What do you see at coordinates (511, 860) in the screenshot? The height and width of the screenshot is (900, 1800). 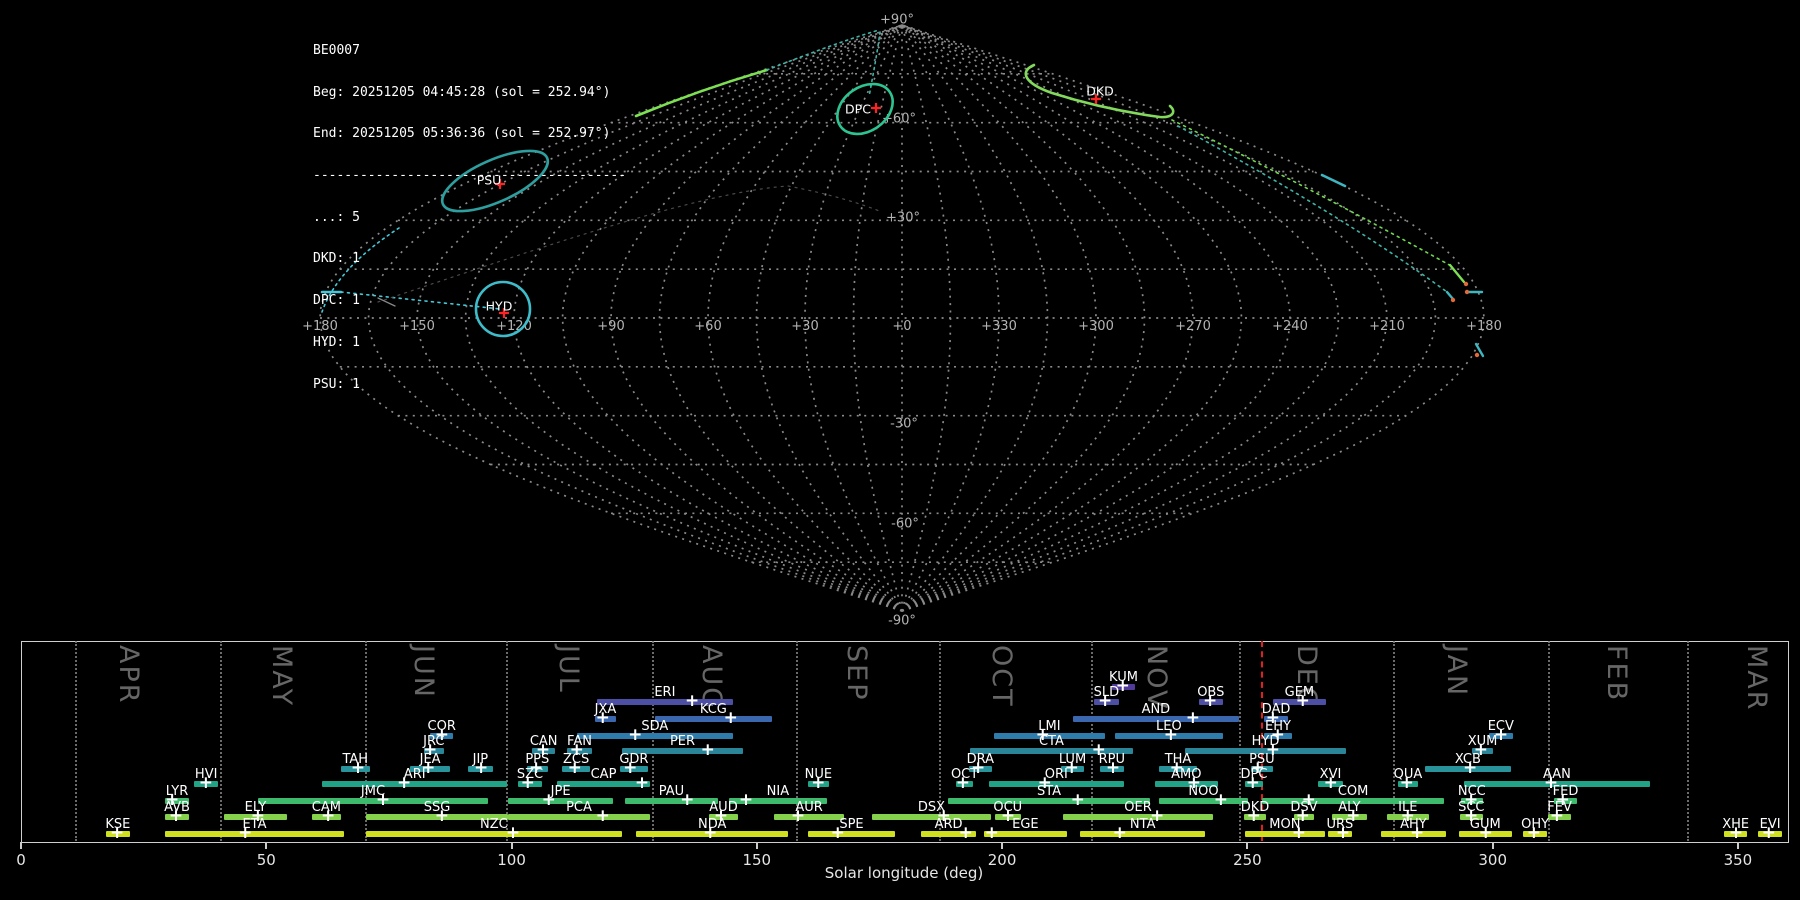 I see `axis-tick-label: 100` at bounding box center [511, 860].